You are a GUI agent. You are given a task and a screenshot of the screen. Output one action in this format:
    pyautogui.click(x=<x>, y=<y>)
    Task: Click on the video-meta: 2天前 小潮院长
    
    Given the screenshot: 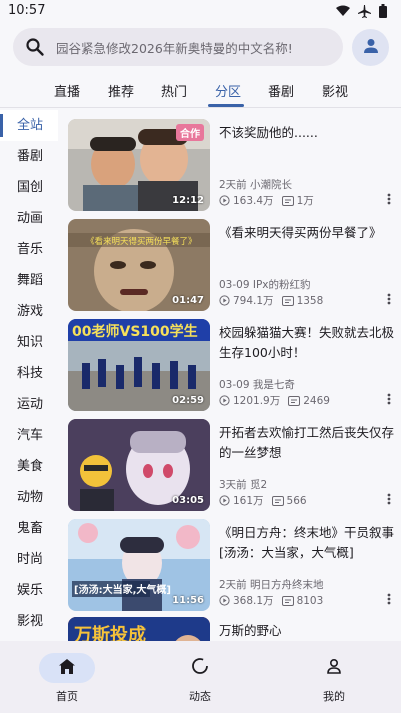 What is the action you would take?
    pyautogui.click(x=255, y=184)
    